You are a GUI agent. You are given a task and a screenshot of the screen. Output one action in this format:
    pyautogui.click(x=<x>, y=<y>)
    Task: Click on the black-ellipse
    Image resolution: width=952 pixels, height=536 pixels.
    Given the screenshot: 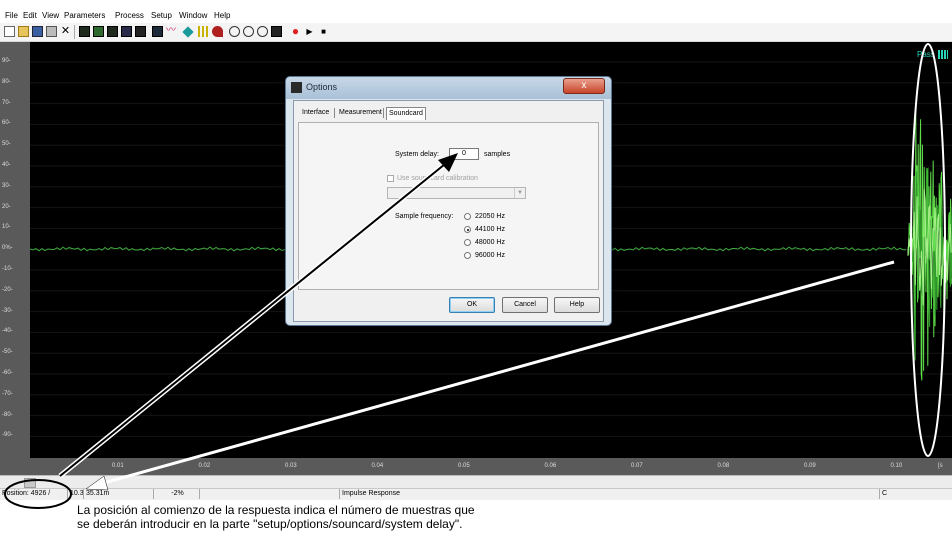 What is the action you would take?
    pyautogui.click(x=38, y=494)
    